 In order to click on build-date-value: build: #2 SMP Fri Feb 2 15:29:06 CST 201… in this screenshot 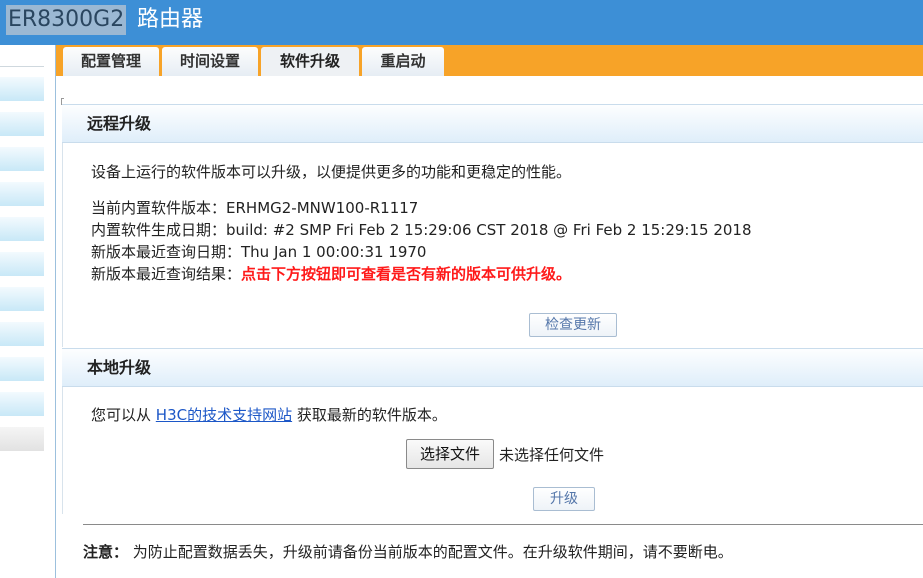, I will do `click(489, 230)`.